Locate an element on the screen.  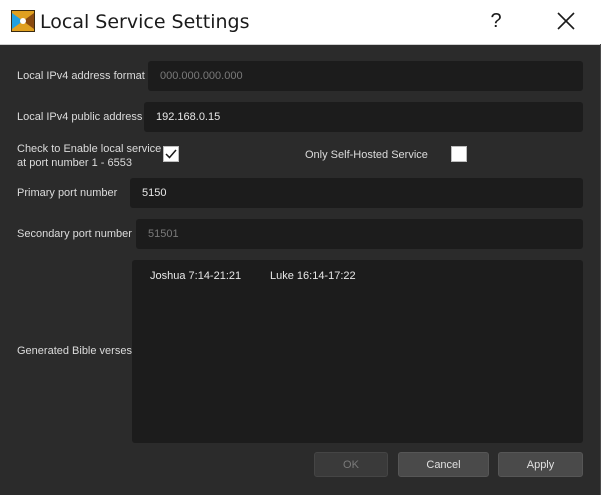
primary-port-value: 5150 is located at coordinates (154, 193).